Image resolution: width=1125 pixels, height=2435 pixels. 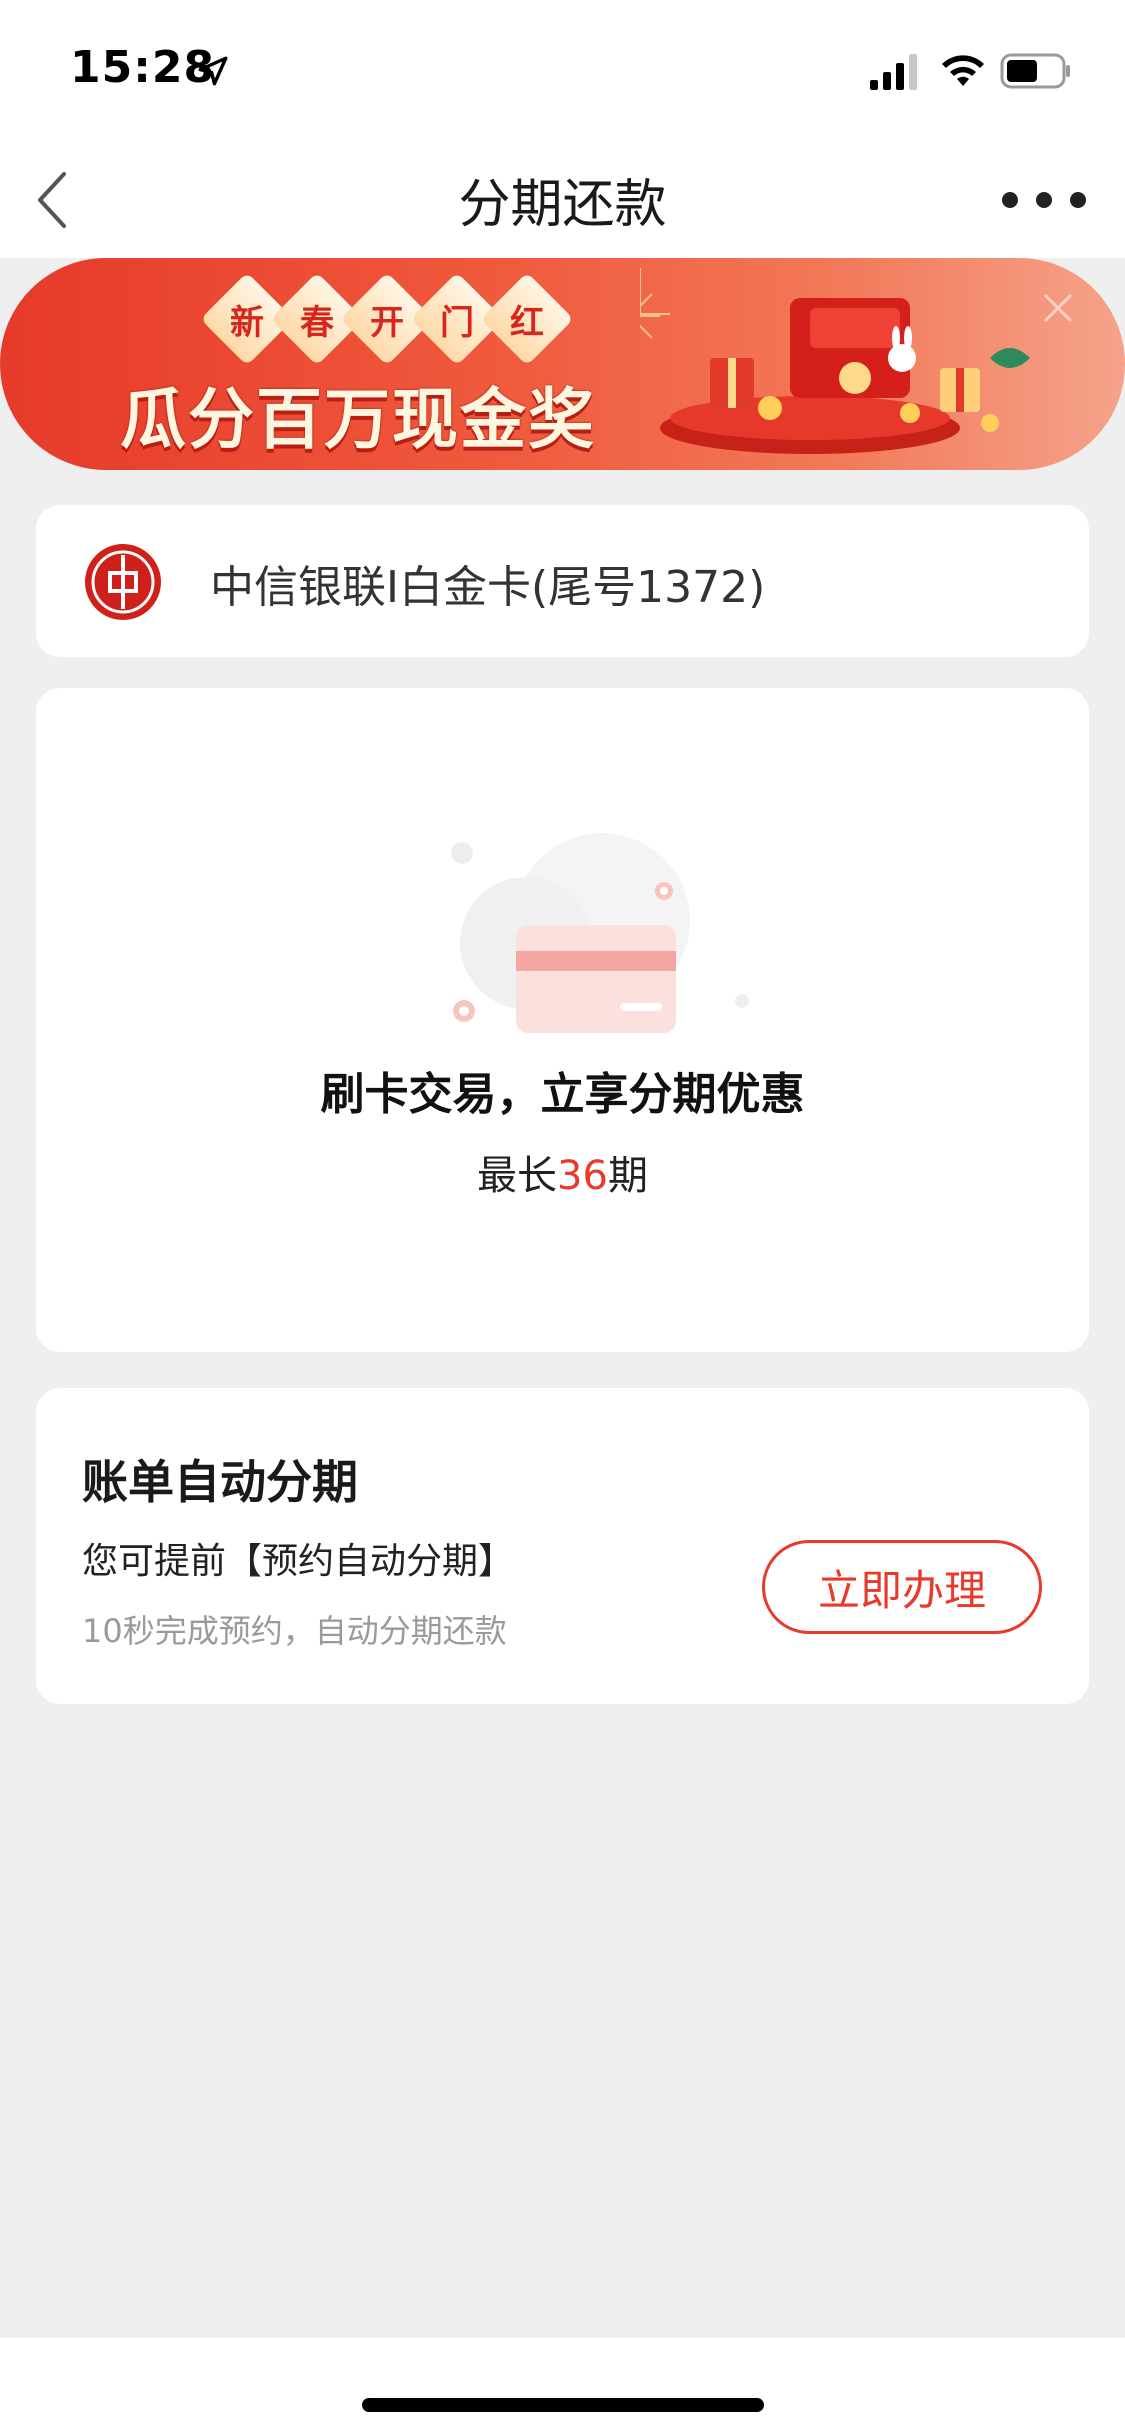 What do you see at coordinates (527, 319) in the screenshot?
I see `banner-char: 红` at bounding box center [527, 319].